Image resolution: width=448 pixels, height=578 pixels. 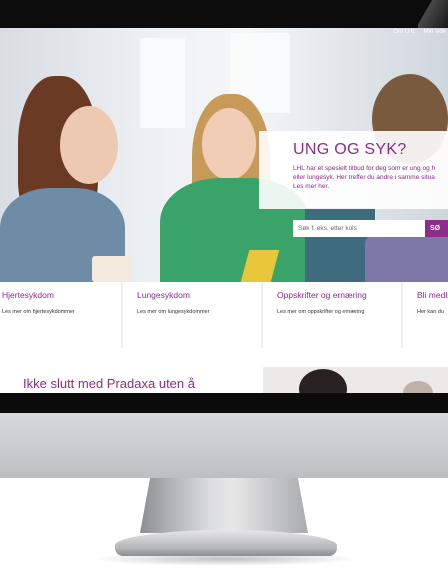 What do you see at coordinates (404, 32) in the screenshot?
I see `nav-link-om-lhl: Om LHL` at bounding box center [404, 32].